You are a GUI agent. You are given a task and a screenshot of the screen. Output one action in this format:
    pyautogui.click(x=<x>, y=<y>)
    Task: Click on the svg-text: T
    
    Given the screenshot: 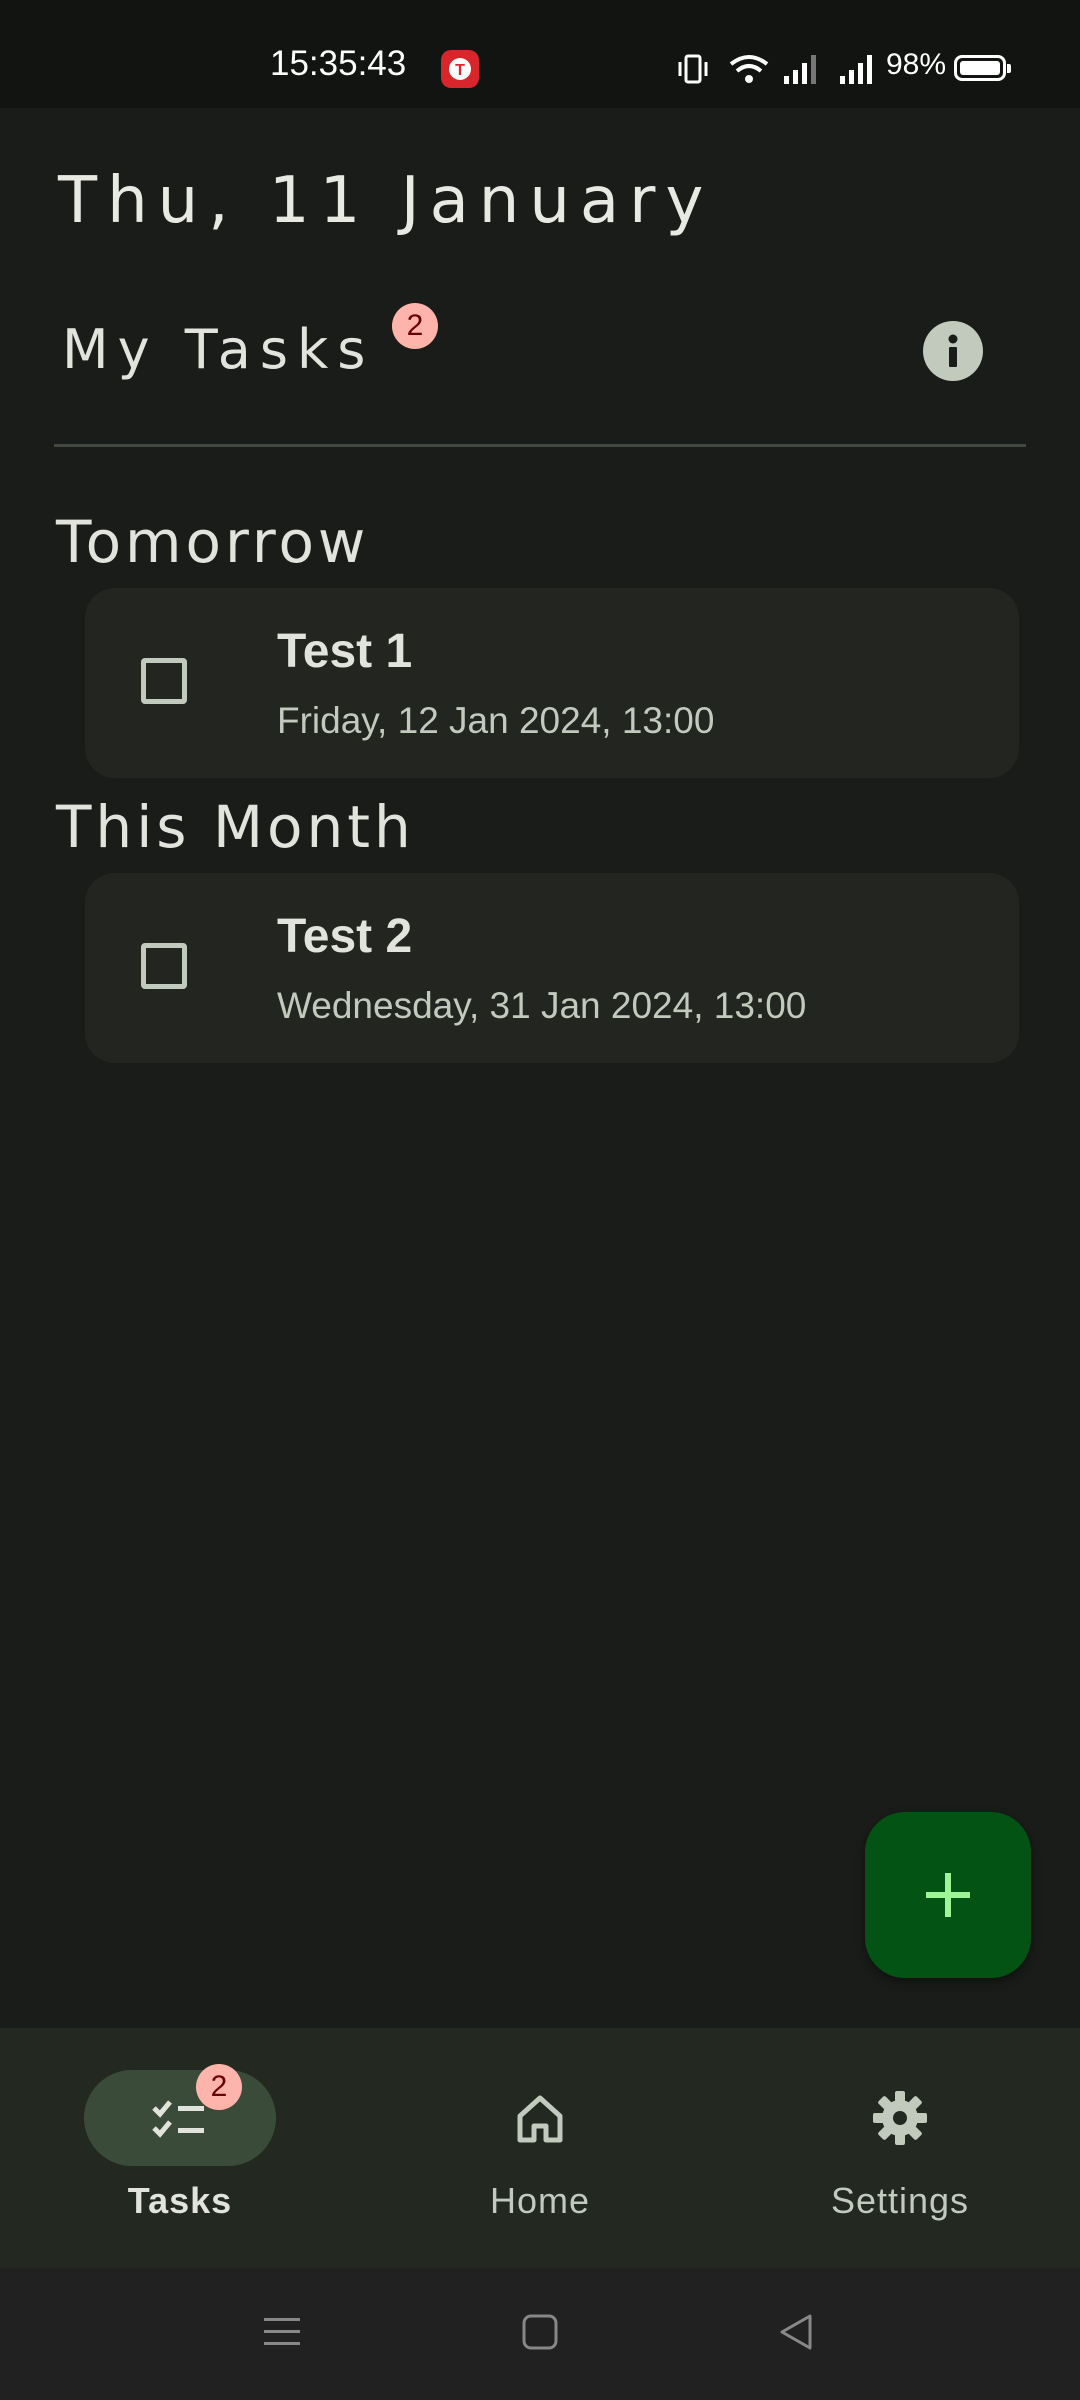 What is the action you would take?
    pyautogui.click(x=460, y=70)
    